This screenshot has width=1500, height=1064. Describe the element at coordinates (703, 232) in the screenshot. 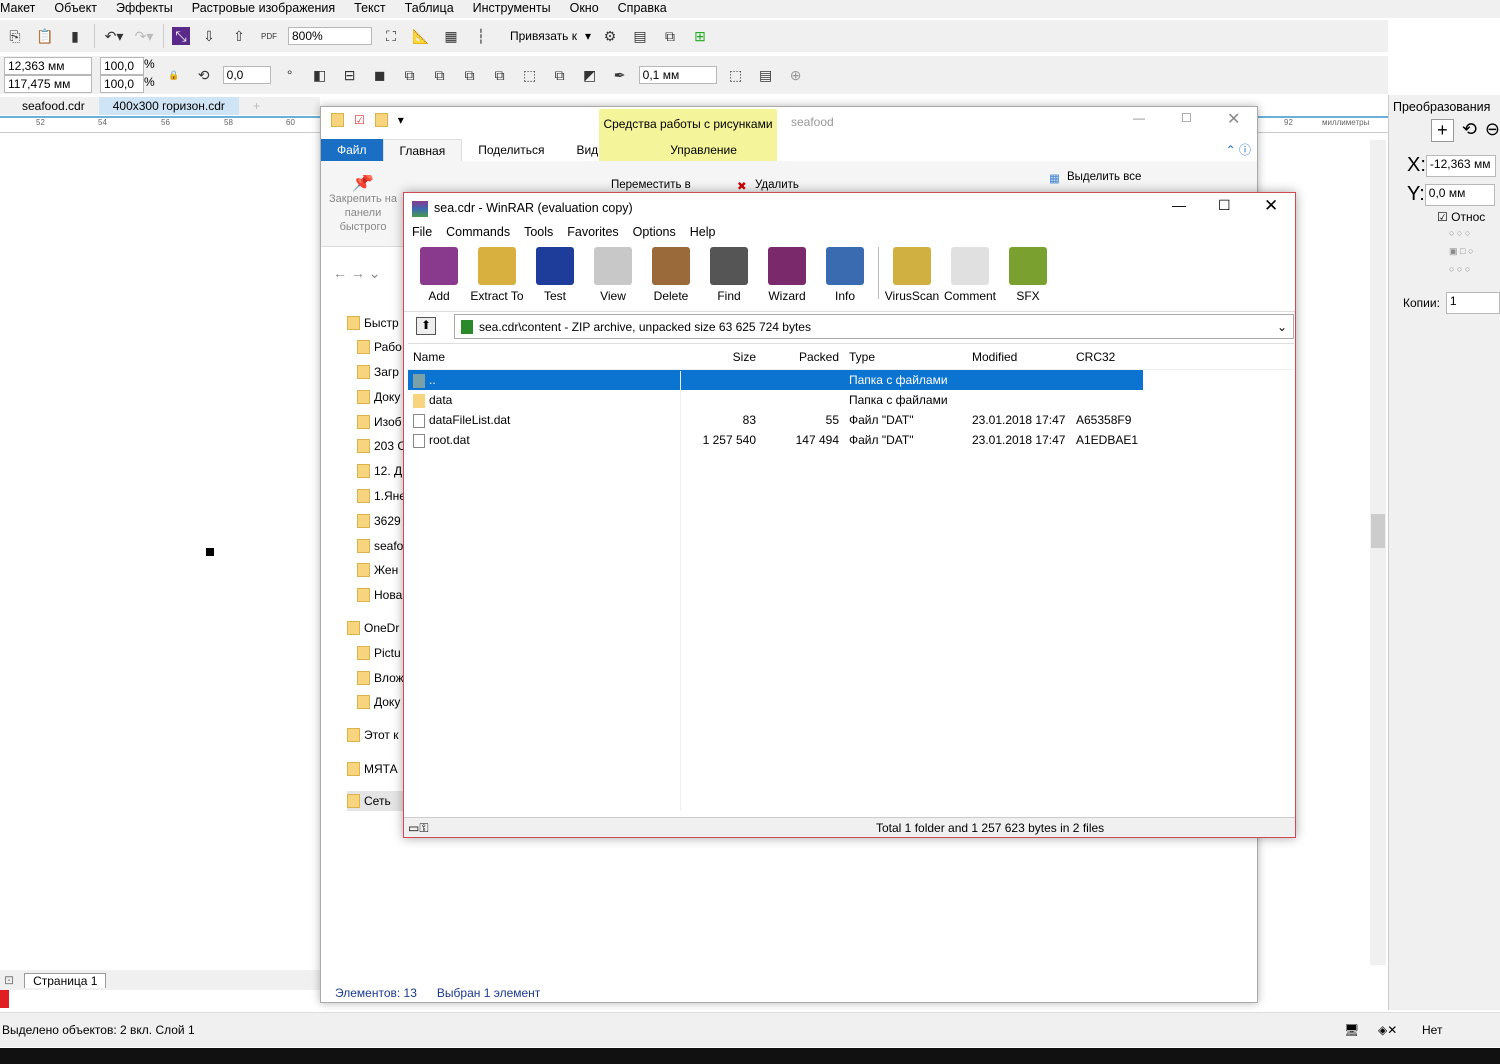

I see `menu-help: Help` at that location.